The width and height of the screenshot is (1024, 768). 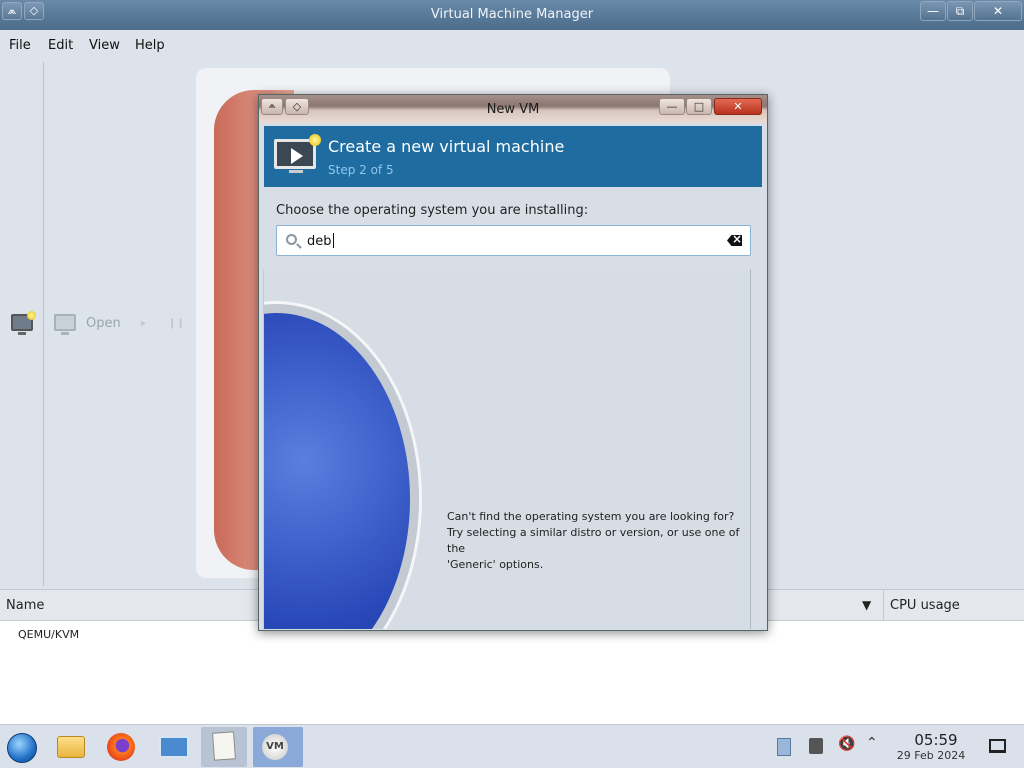 What do you see at coordinates (297, 153) in the screenshot?
I see `new-vm-monitor-icon` at bounding box center [297, 153].